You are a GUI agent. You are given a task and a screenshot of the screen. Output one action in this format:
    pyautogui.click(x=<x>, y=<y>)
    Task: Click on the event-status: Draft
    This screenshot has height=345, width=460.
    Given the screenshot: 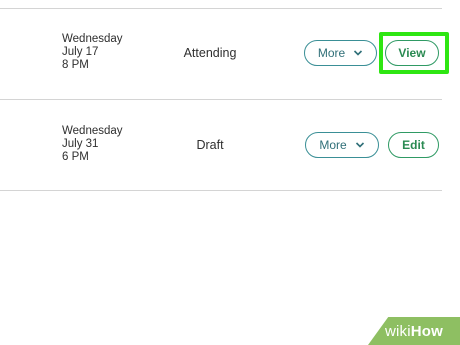 What is the action you would take?
    pyautogui.click(x=210, y=145)
    